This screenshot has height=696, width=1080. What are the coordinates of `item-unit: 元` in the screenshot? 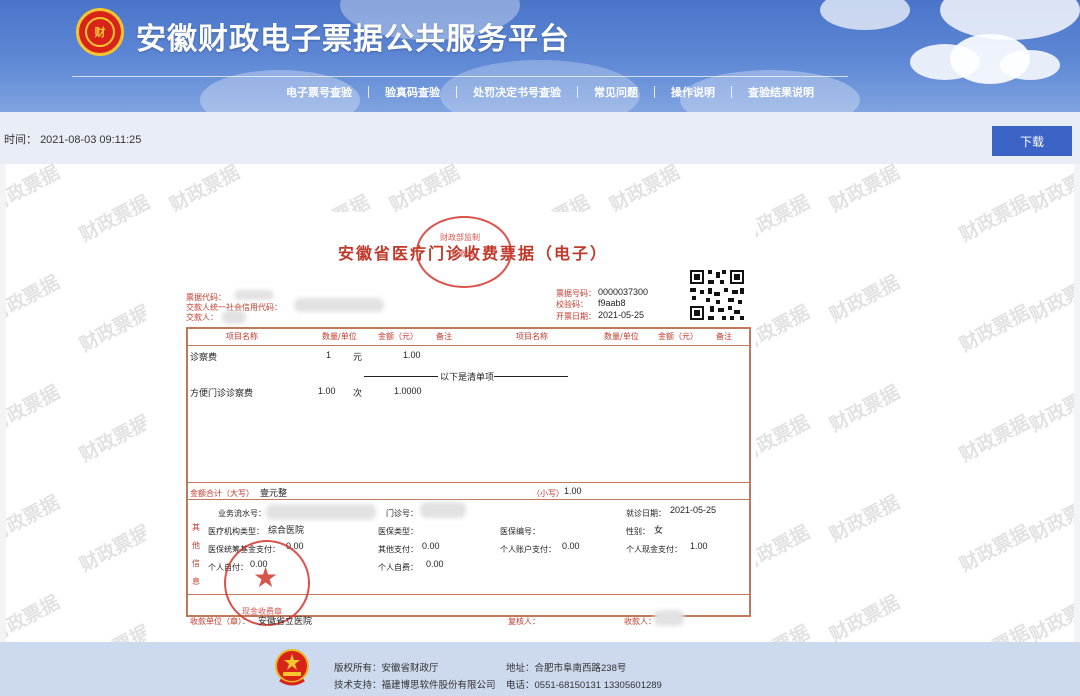 It's located at (358, 357).